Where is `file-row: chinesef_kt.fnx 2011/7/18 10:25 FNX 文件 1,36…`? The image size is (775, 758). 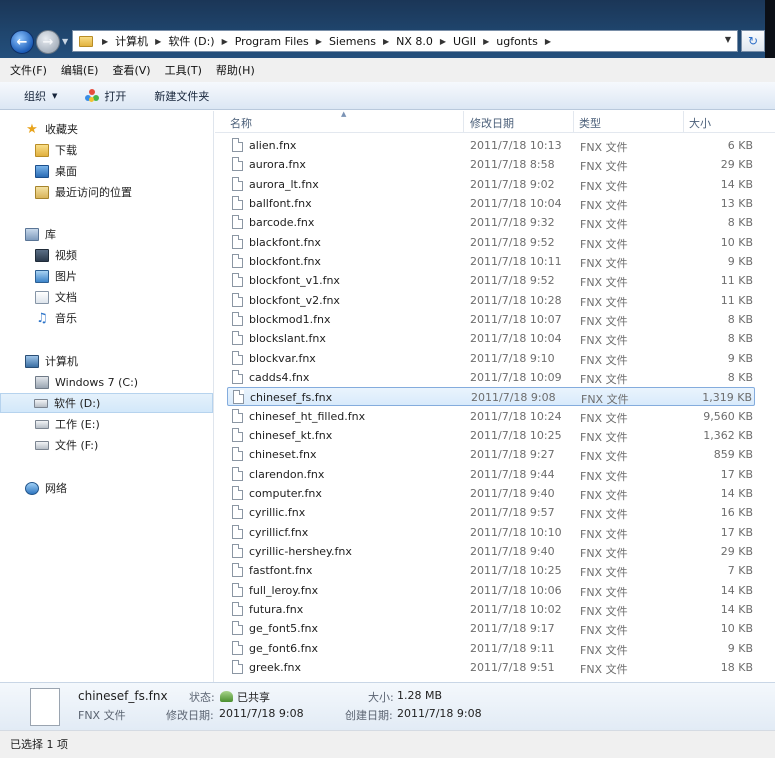 file-row: chinesef_kt.fnx 2011/7/18 10:25 FNX 文件 1,36… is located at coordinates (491, 435).